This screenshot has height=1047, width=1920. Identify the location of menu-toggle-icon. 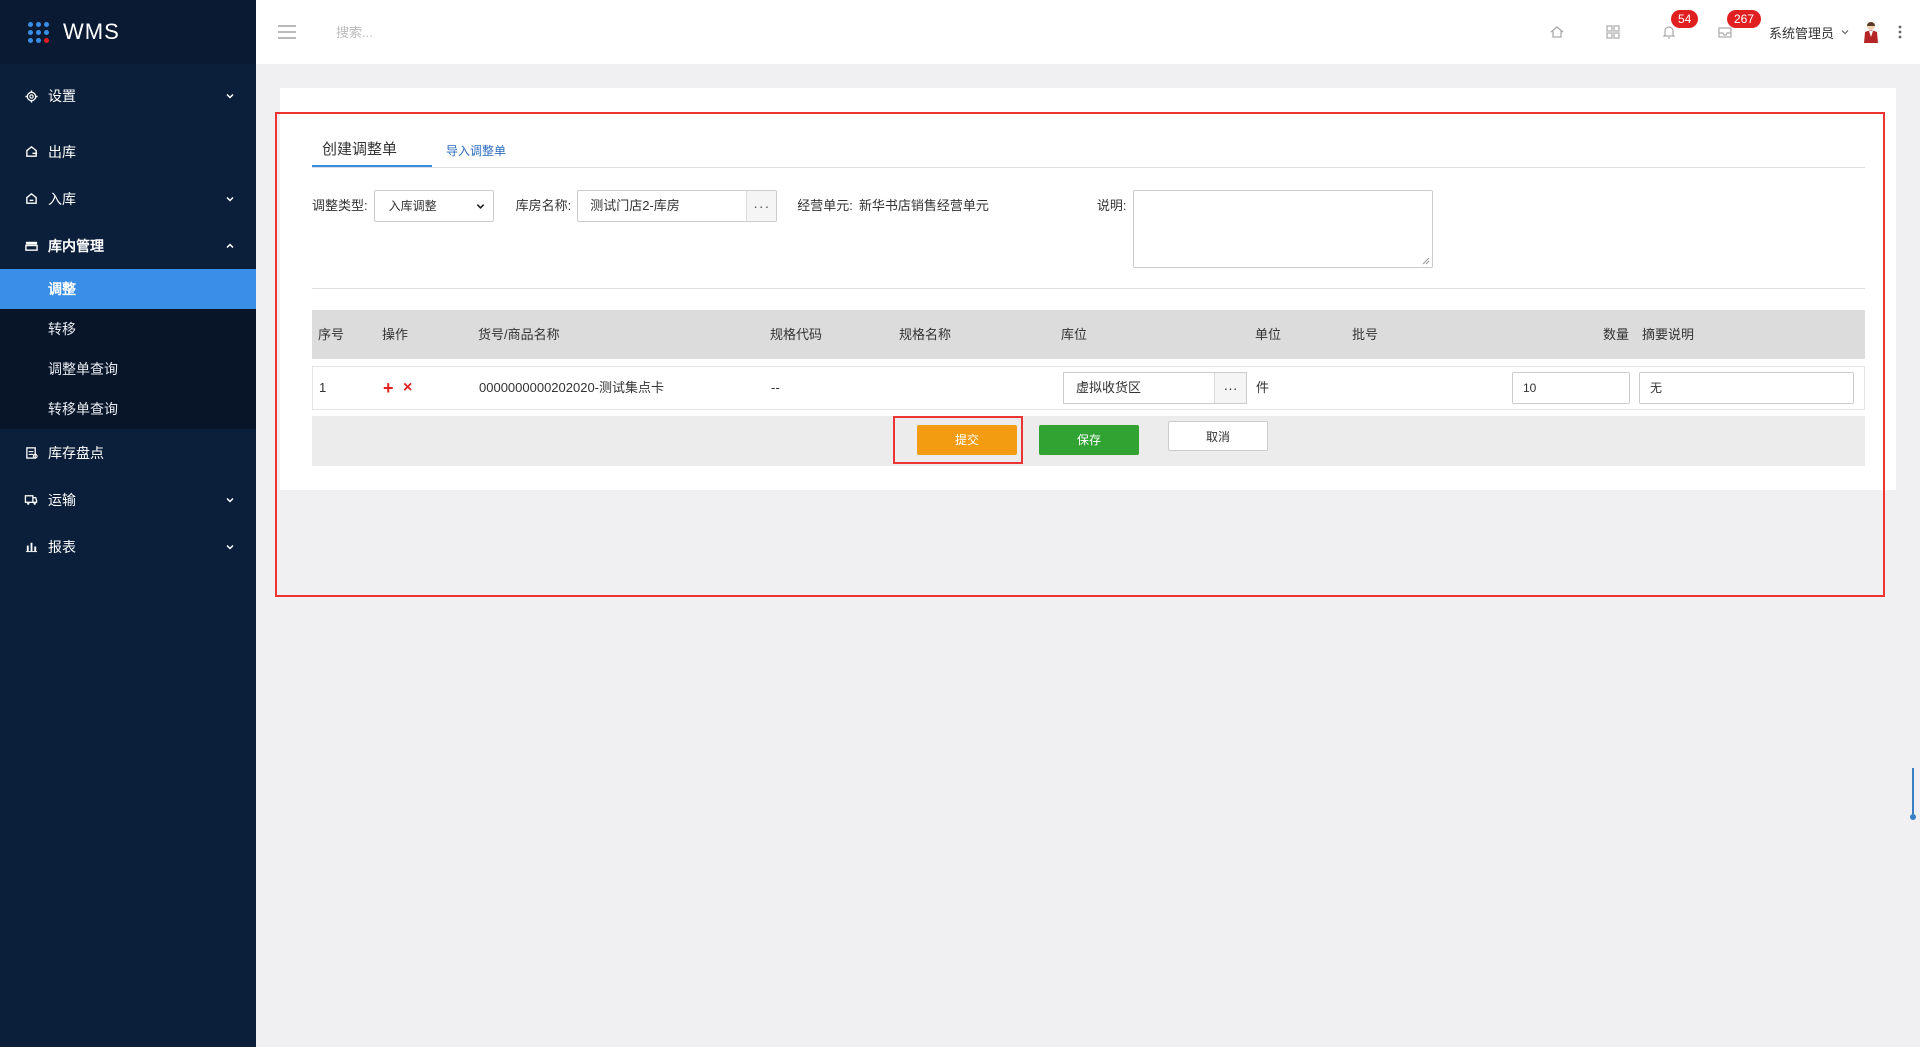
(287, 32).